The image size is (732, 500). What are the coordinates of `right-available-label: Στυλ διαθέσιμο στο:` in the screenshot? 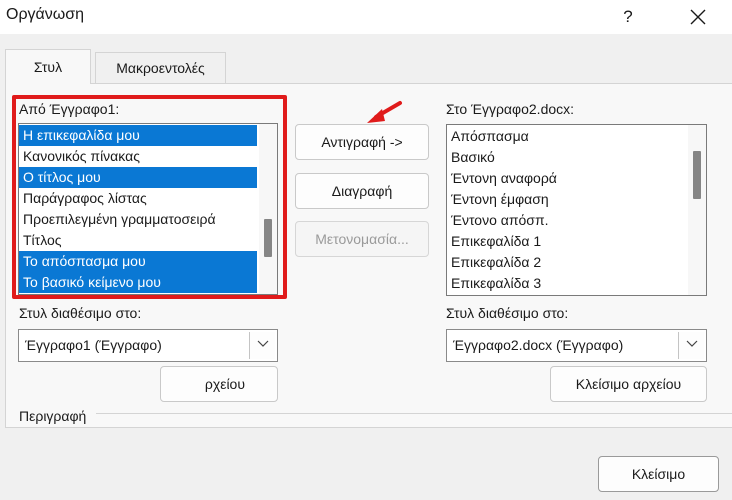 It's located at (507, 313).